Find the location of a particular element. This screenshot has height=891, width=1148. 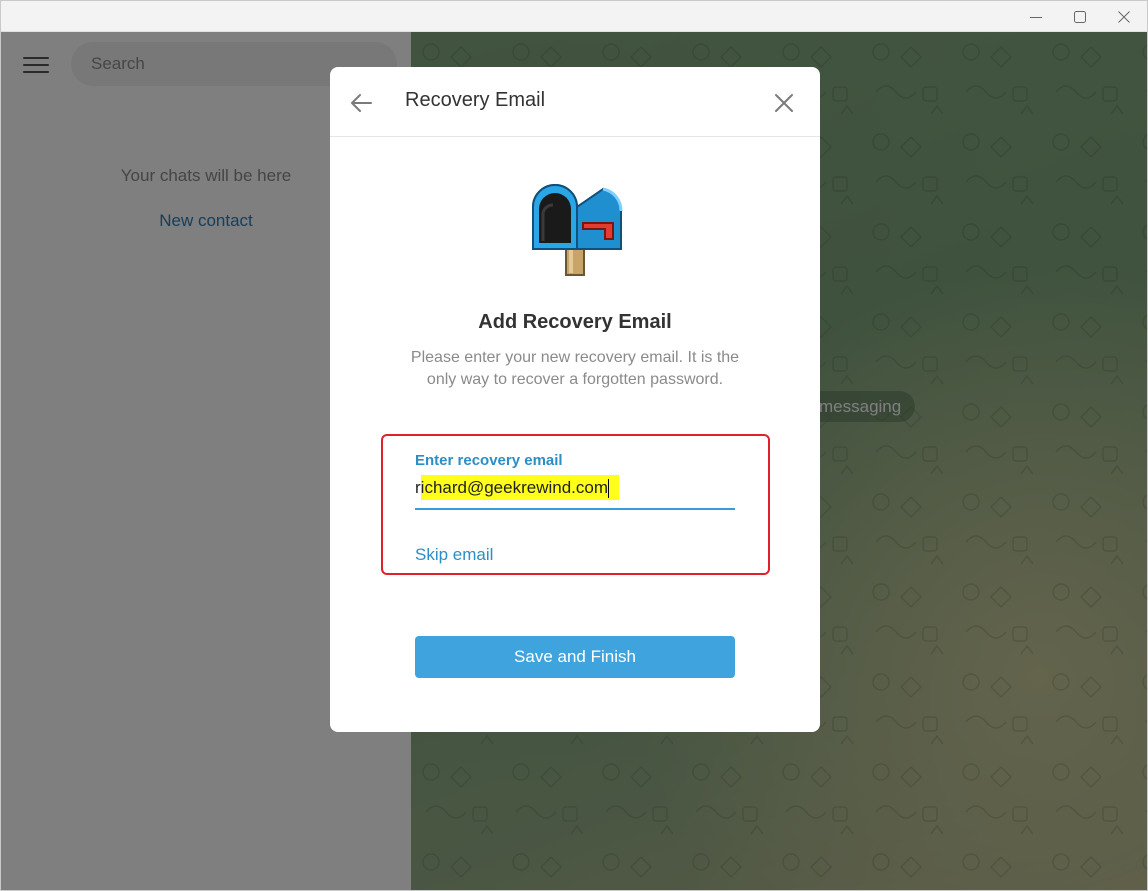

window-close-button is located at coordinates (1124, 16).